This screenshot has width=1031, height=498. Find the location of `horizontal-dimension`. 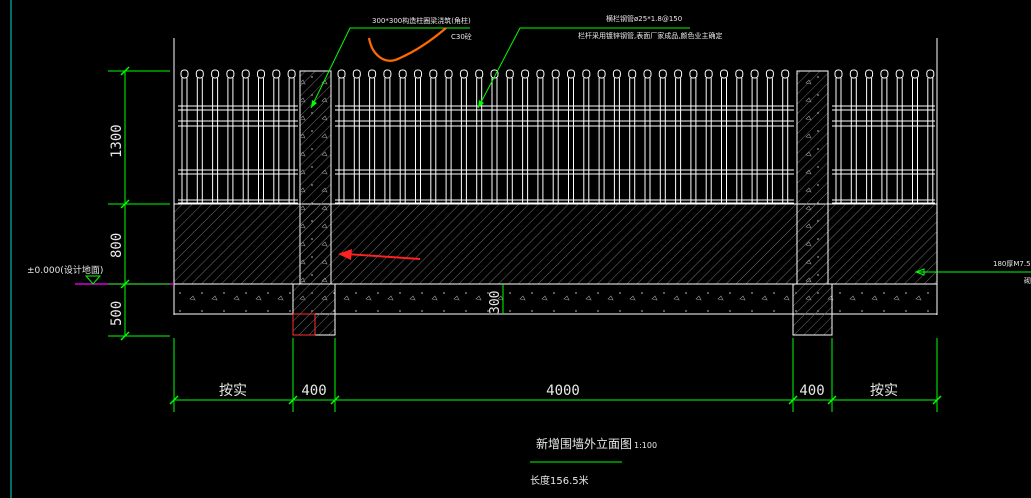

horizontal-dimension is located at coordinates (555, 375).